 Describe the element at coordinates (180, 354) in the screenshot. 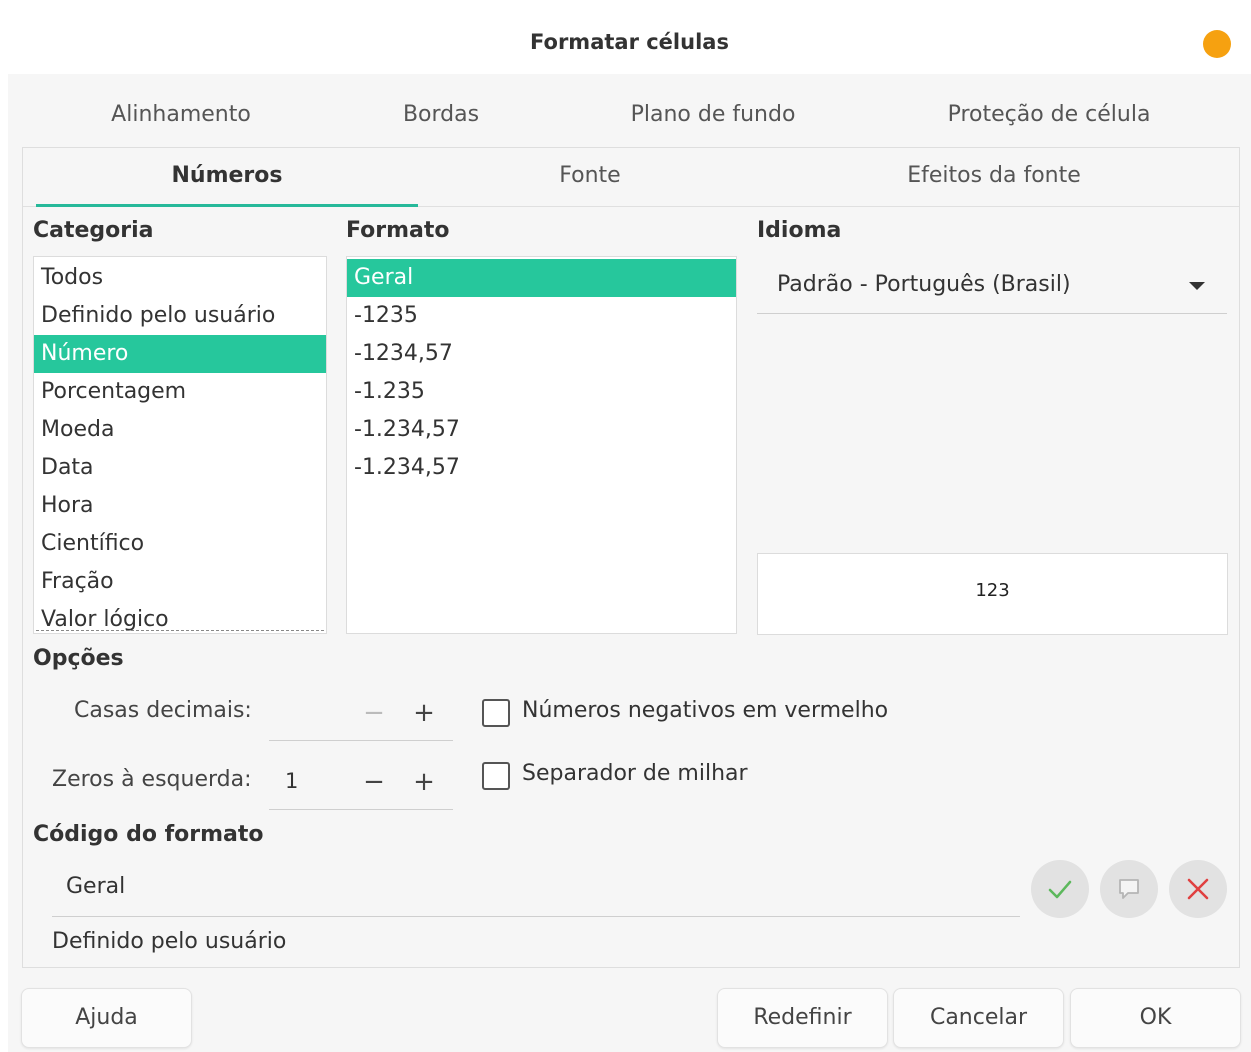

I see `category-item-numero: Número` at that location.